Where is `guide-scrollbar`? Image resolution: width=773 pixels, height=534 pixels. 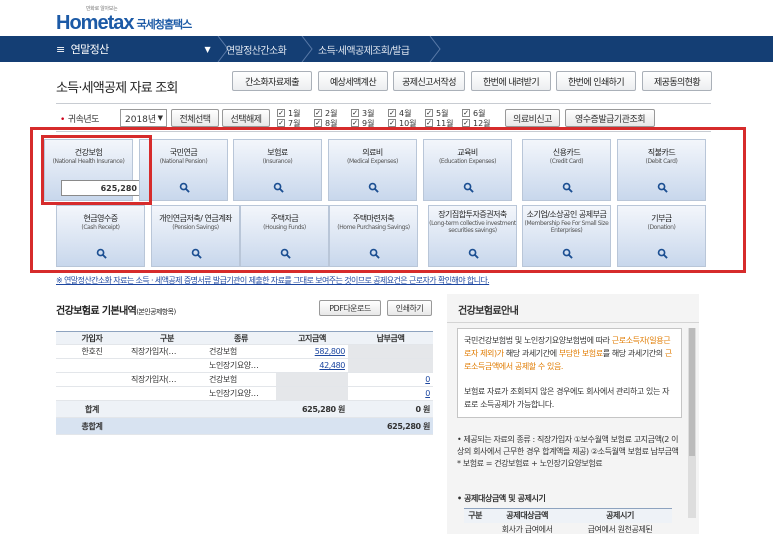
guide-scrollbar is located at coordinates (692, 423).